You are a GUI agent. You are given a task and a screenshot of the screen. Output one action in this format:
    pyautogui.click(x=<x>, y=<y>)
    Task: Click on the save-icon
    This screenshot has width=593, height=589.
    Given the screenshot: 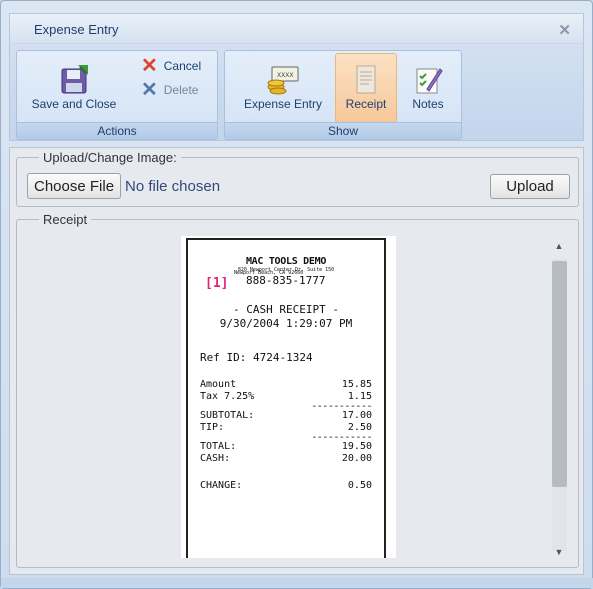 What is the action you would take?
    pyautogui.click(x=74, y=79)
    